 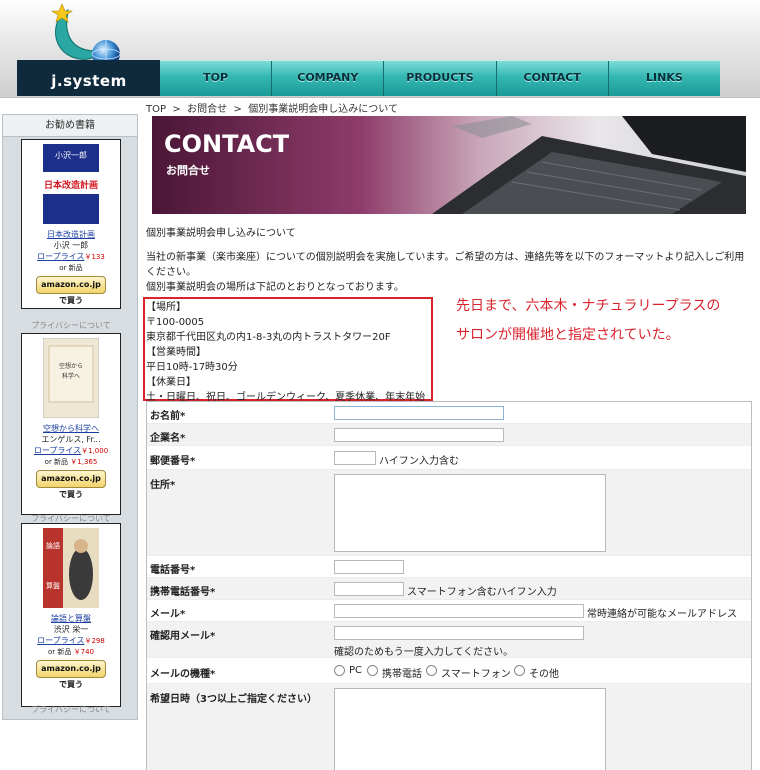 What do you see at coordinates (221, 233) in the screenshot?
I see `intro-heading: 個別事業説明会申し込みについて` at bounding box center [221, 233].